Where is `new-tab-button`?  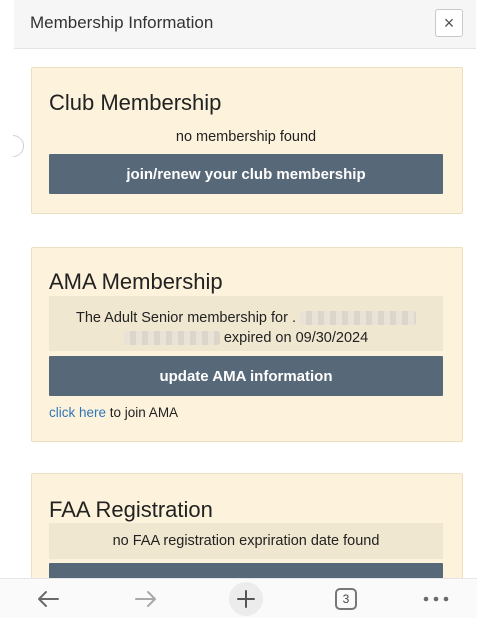
new-tab-button is located at coordinates (246, 598).